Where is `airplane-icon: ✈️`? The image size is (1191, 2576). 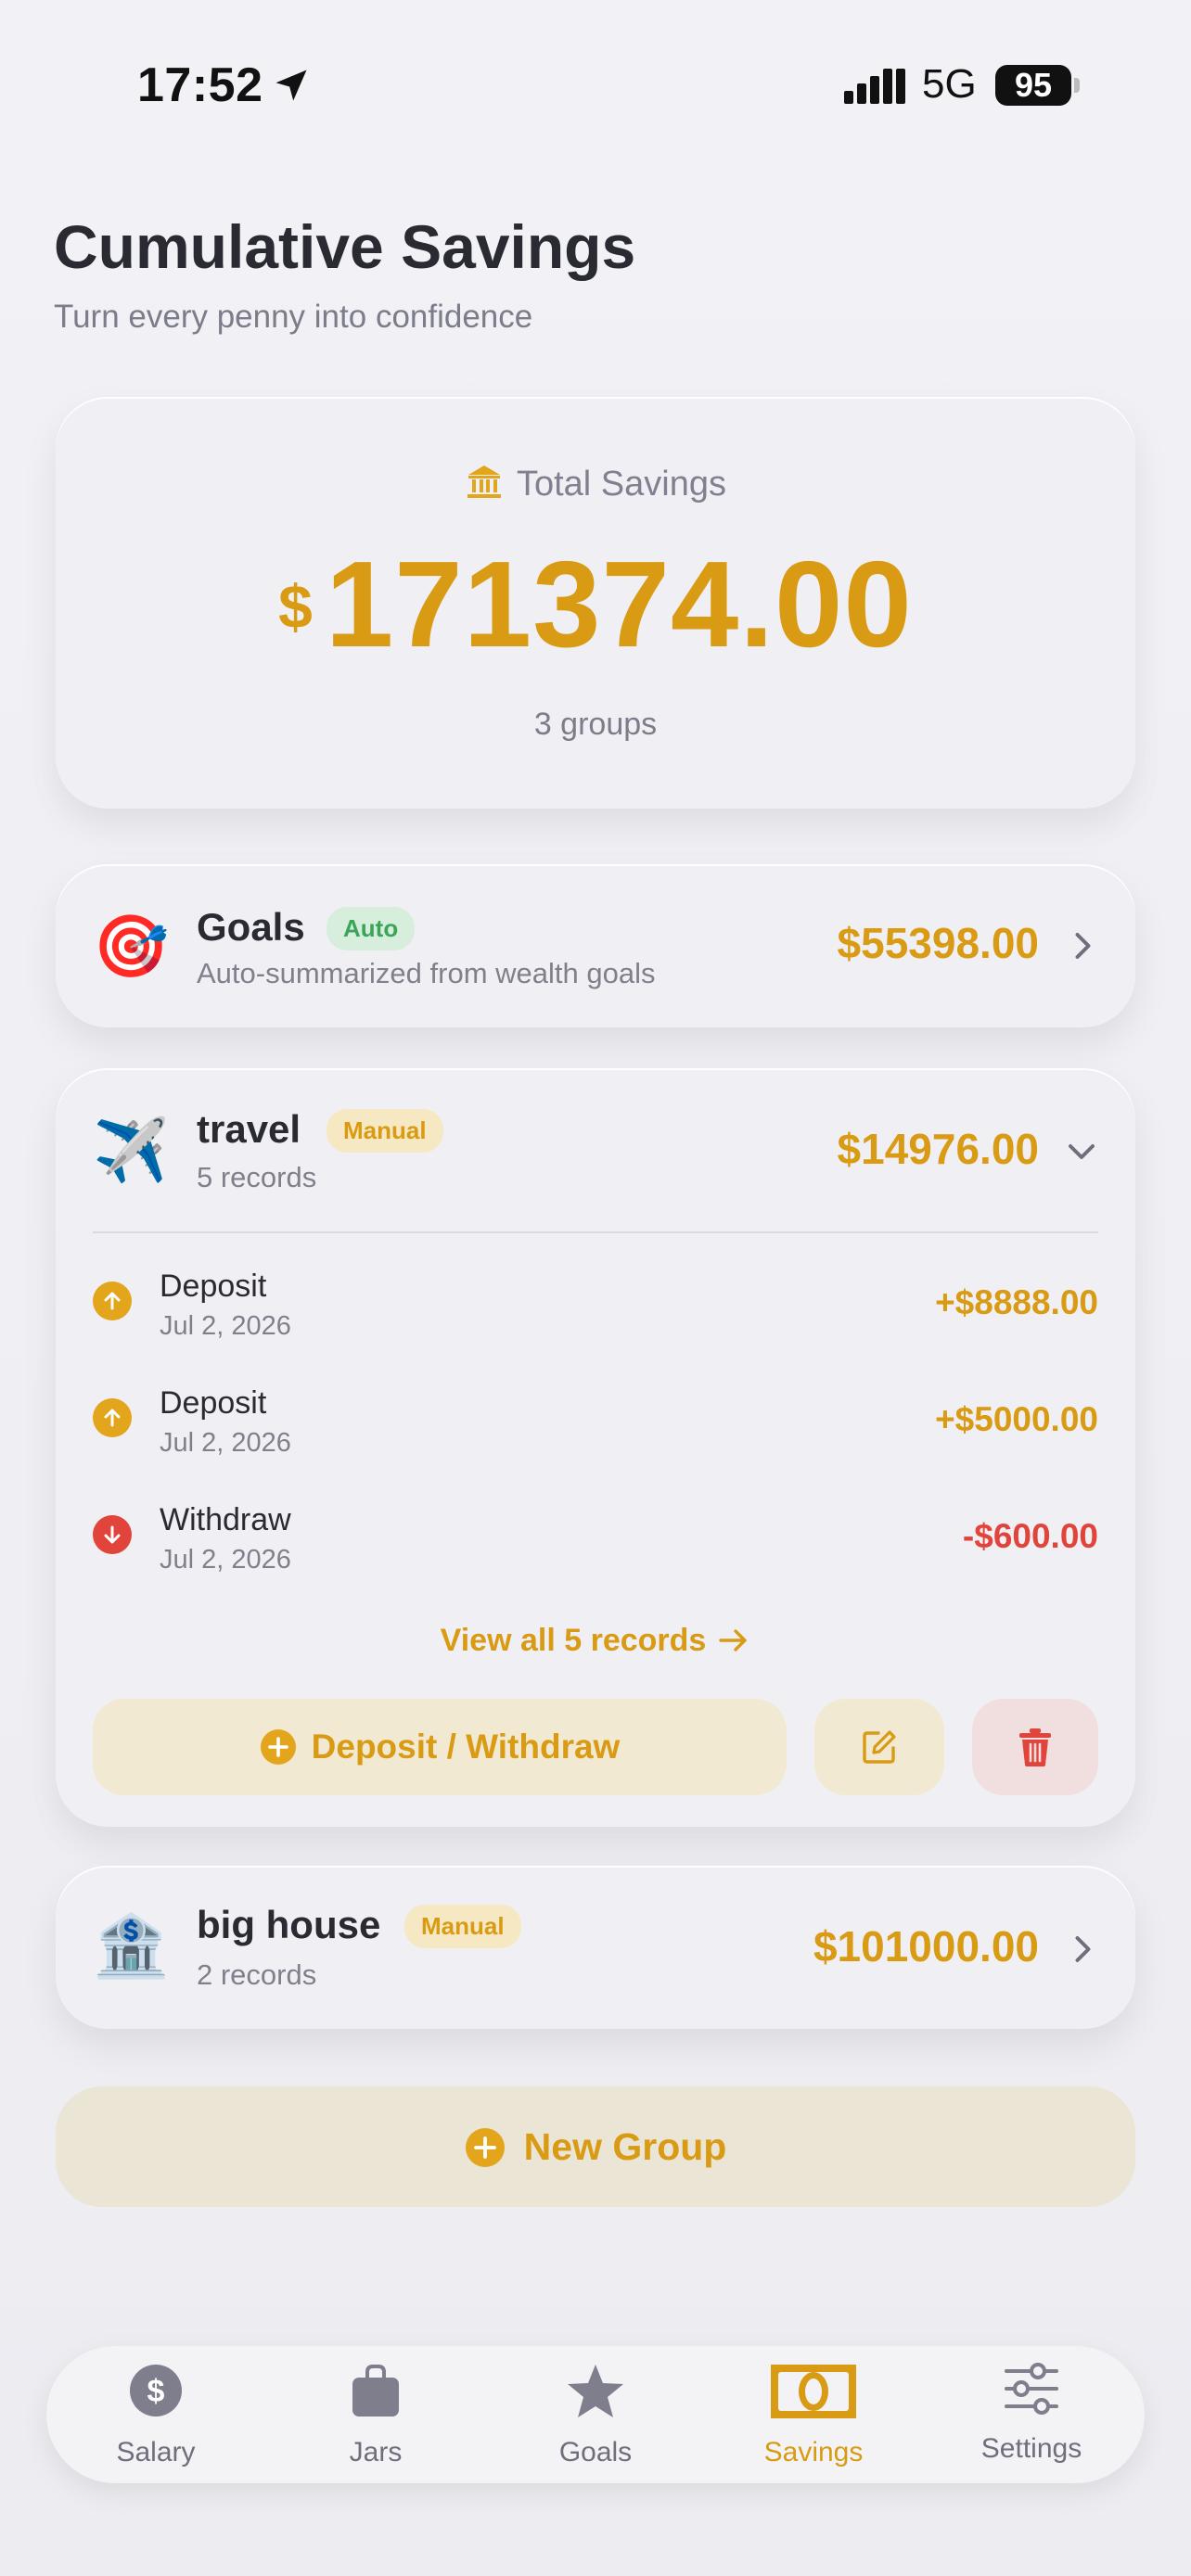 airplane-icon: ✈️ is located at coordinates (132, 1150).